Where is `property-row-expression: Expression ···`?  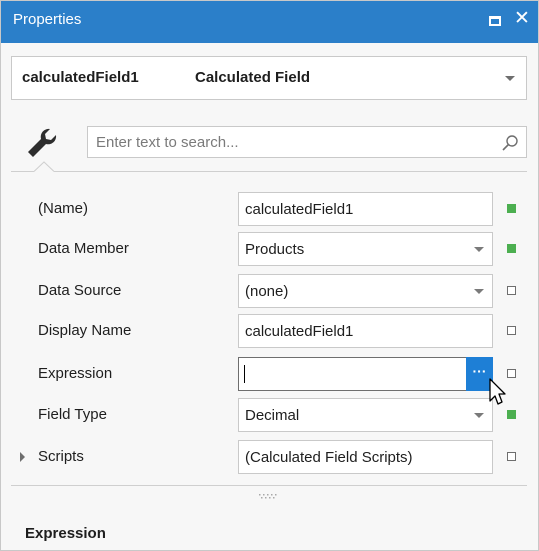
property-row-expression: Expression ··· is located at coordinates (269, 374).